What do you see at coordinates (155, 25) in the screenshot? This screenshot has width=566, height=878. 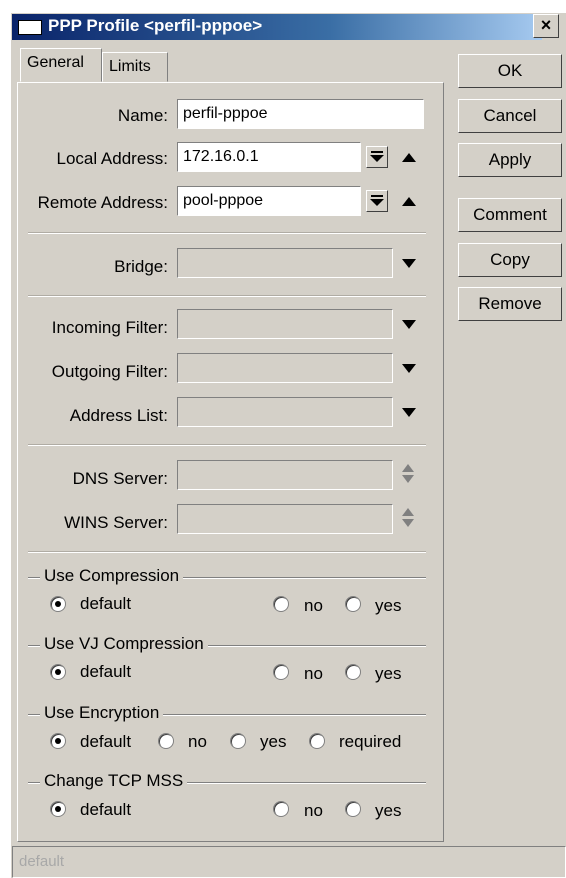 I see `window-title: PPP Profile <perfil-pppoe>` at bounding box center [155, 25].